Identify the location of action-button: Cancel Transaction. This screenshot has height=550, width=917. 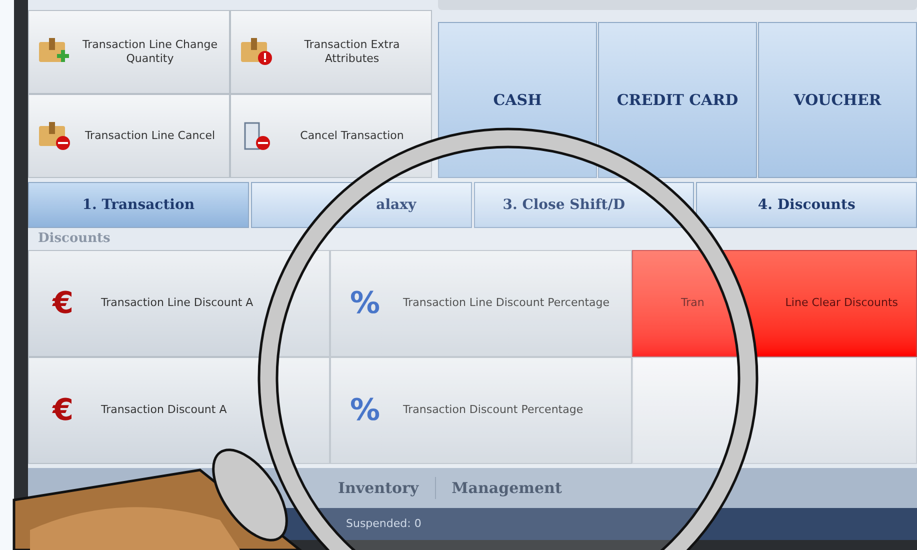
(331, 136).